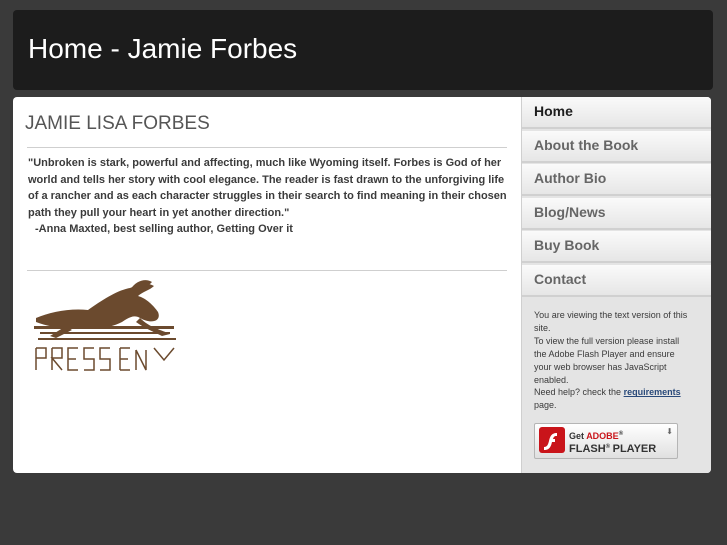  Describe the element at coordinates (586, 144) in the screenshot. I see `nav-item-label: About the Book` at that location.